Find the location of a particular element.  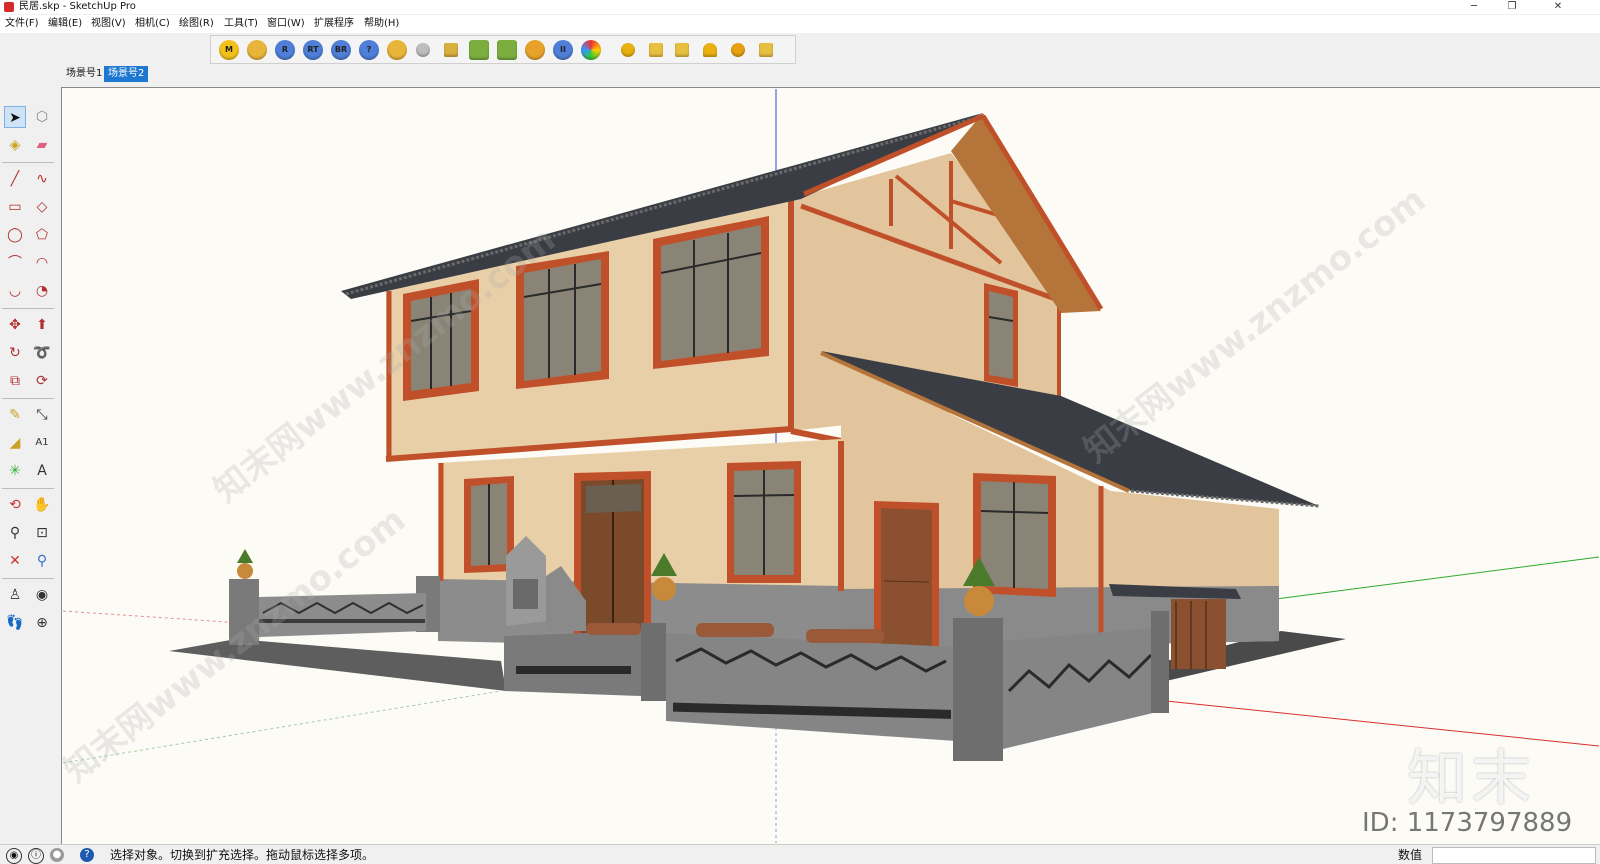

axes-tool-icon: ✳ is located at coordinates (15, 471).